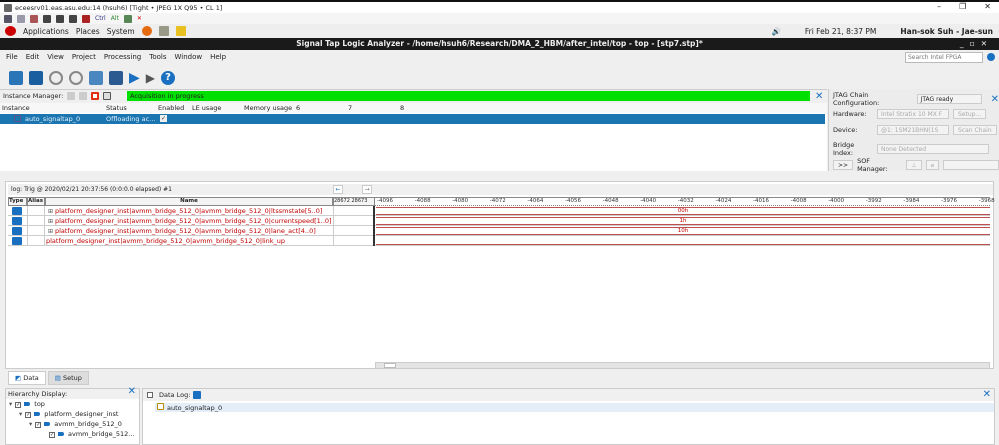  I want to click on jtag-close-icon: ✕, so click(995, 99).